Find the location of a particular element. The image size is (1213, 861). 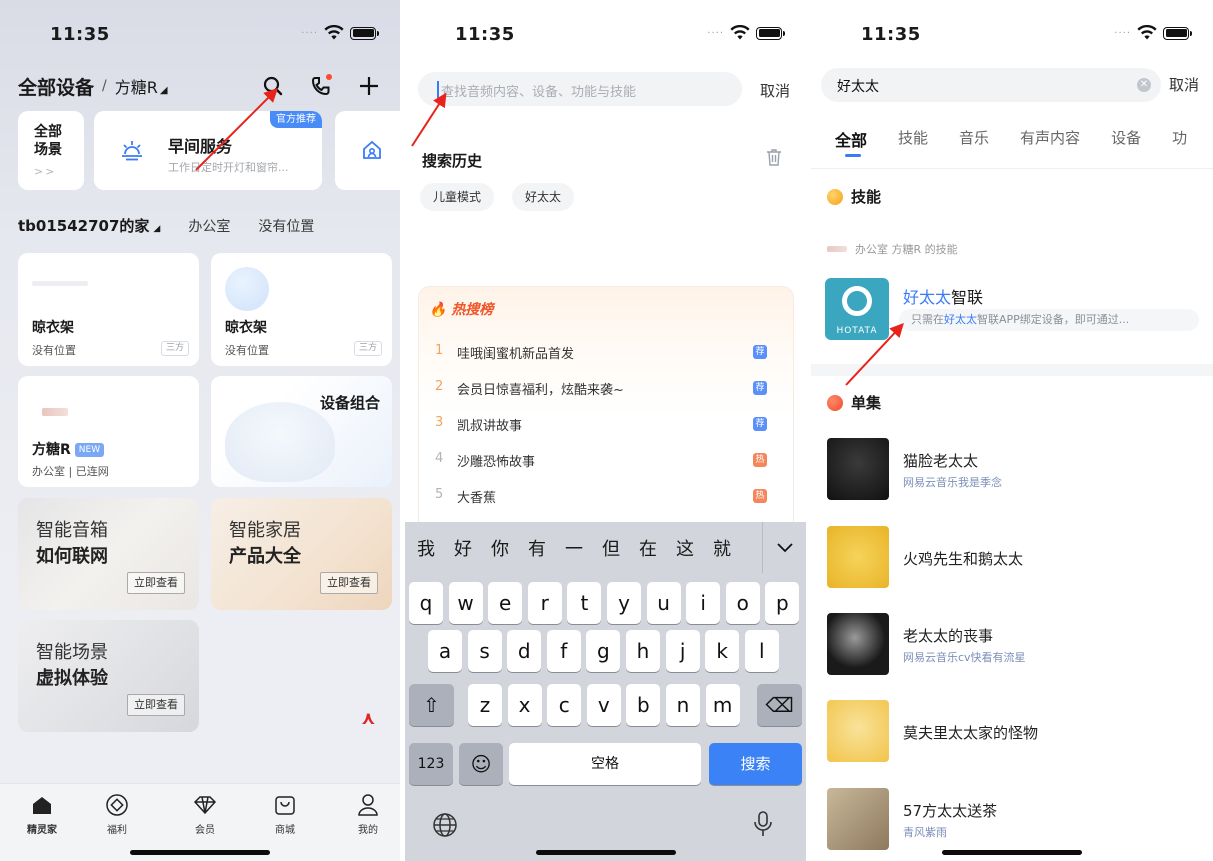

key-o: o is located at coordinates (742, 603).